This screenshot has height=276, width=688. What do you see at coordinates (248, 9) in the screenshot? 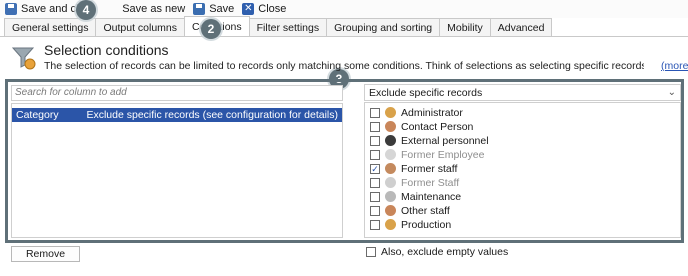
I see `close-icon: ✕` at bounding box center [248, 9].